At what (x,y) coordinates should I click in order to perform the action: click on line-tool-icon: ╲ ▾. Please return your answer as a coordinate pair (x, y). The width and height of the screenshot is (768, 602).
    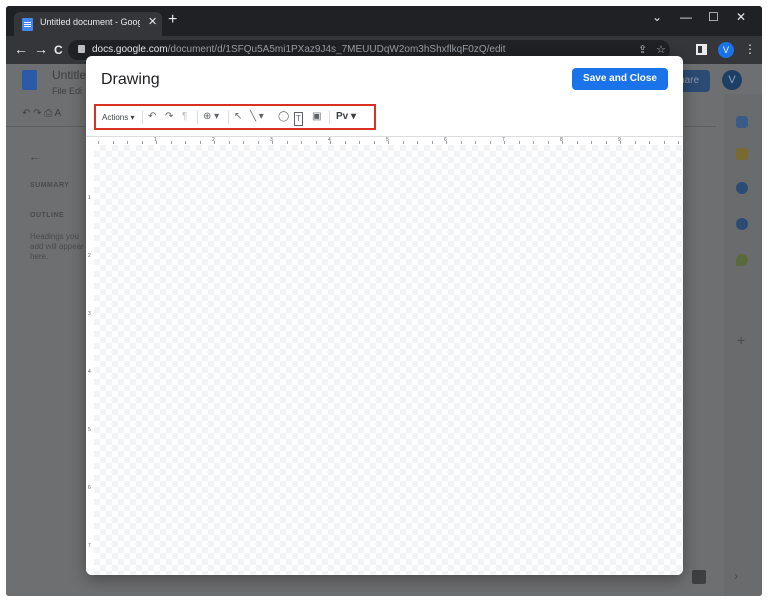
    Looking at the image, I should click on (257, 117).